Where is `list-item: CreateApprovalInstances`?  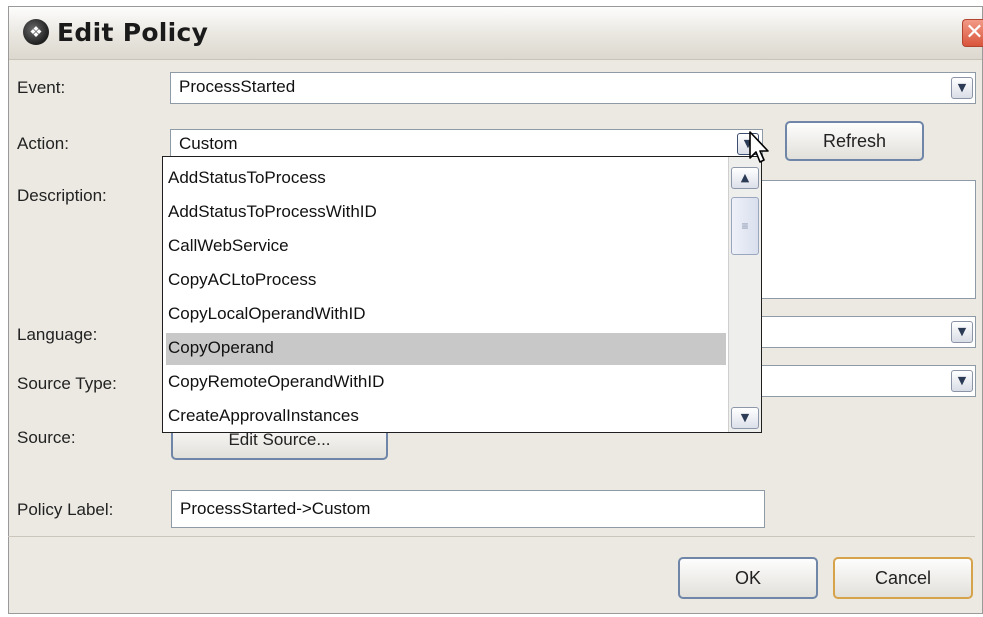
list-item: CreateApprovalInstances is located at coordinates (446, 416).